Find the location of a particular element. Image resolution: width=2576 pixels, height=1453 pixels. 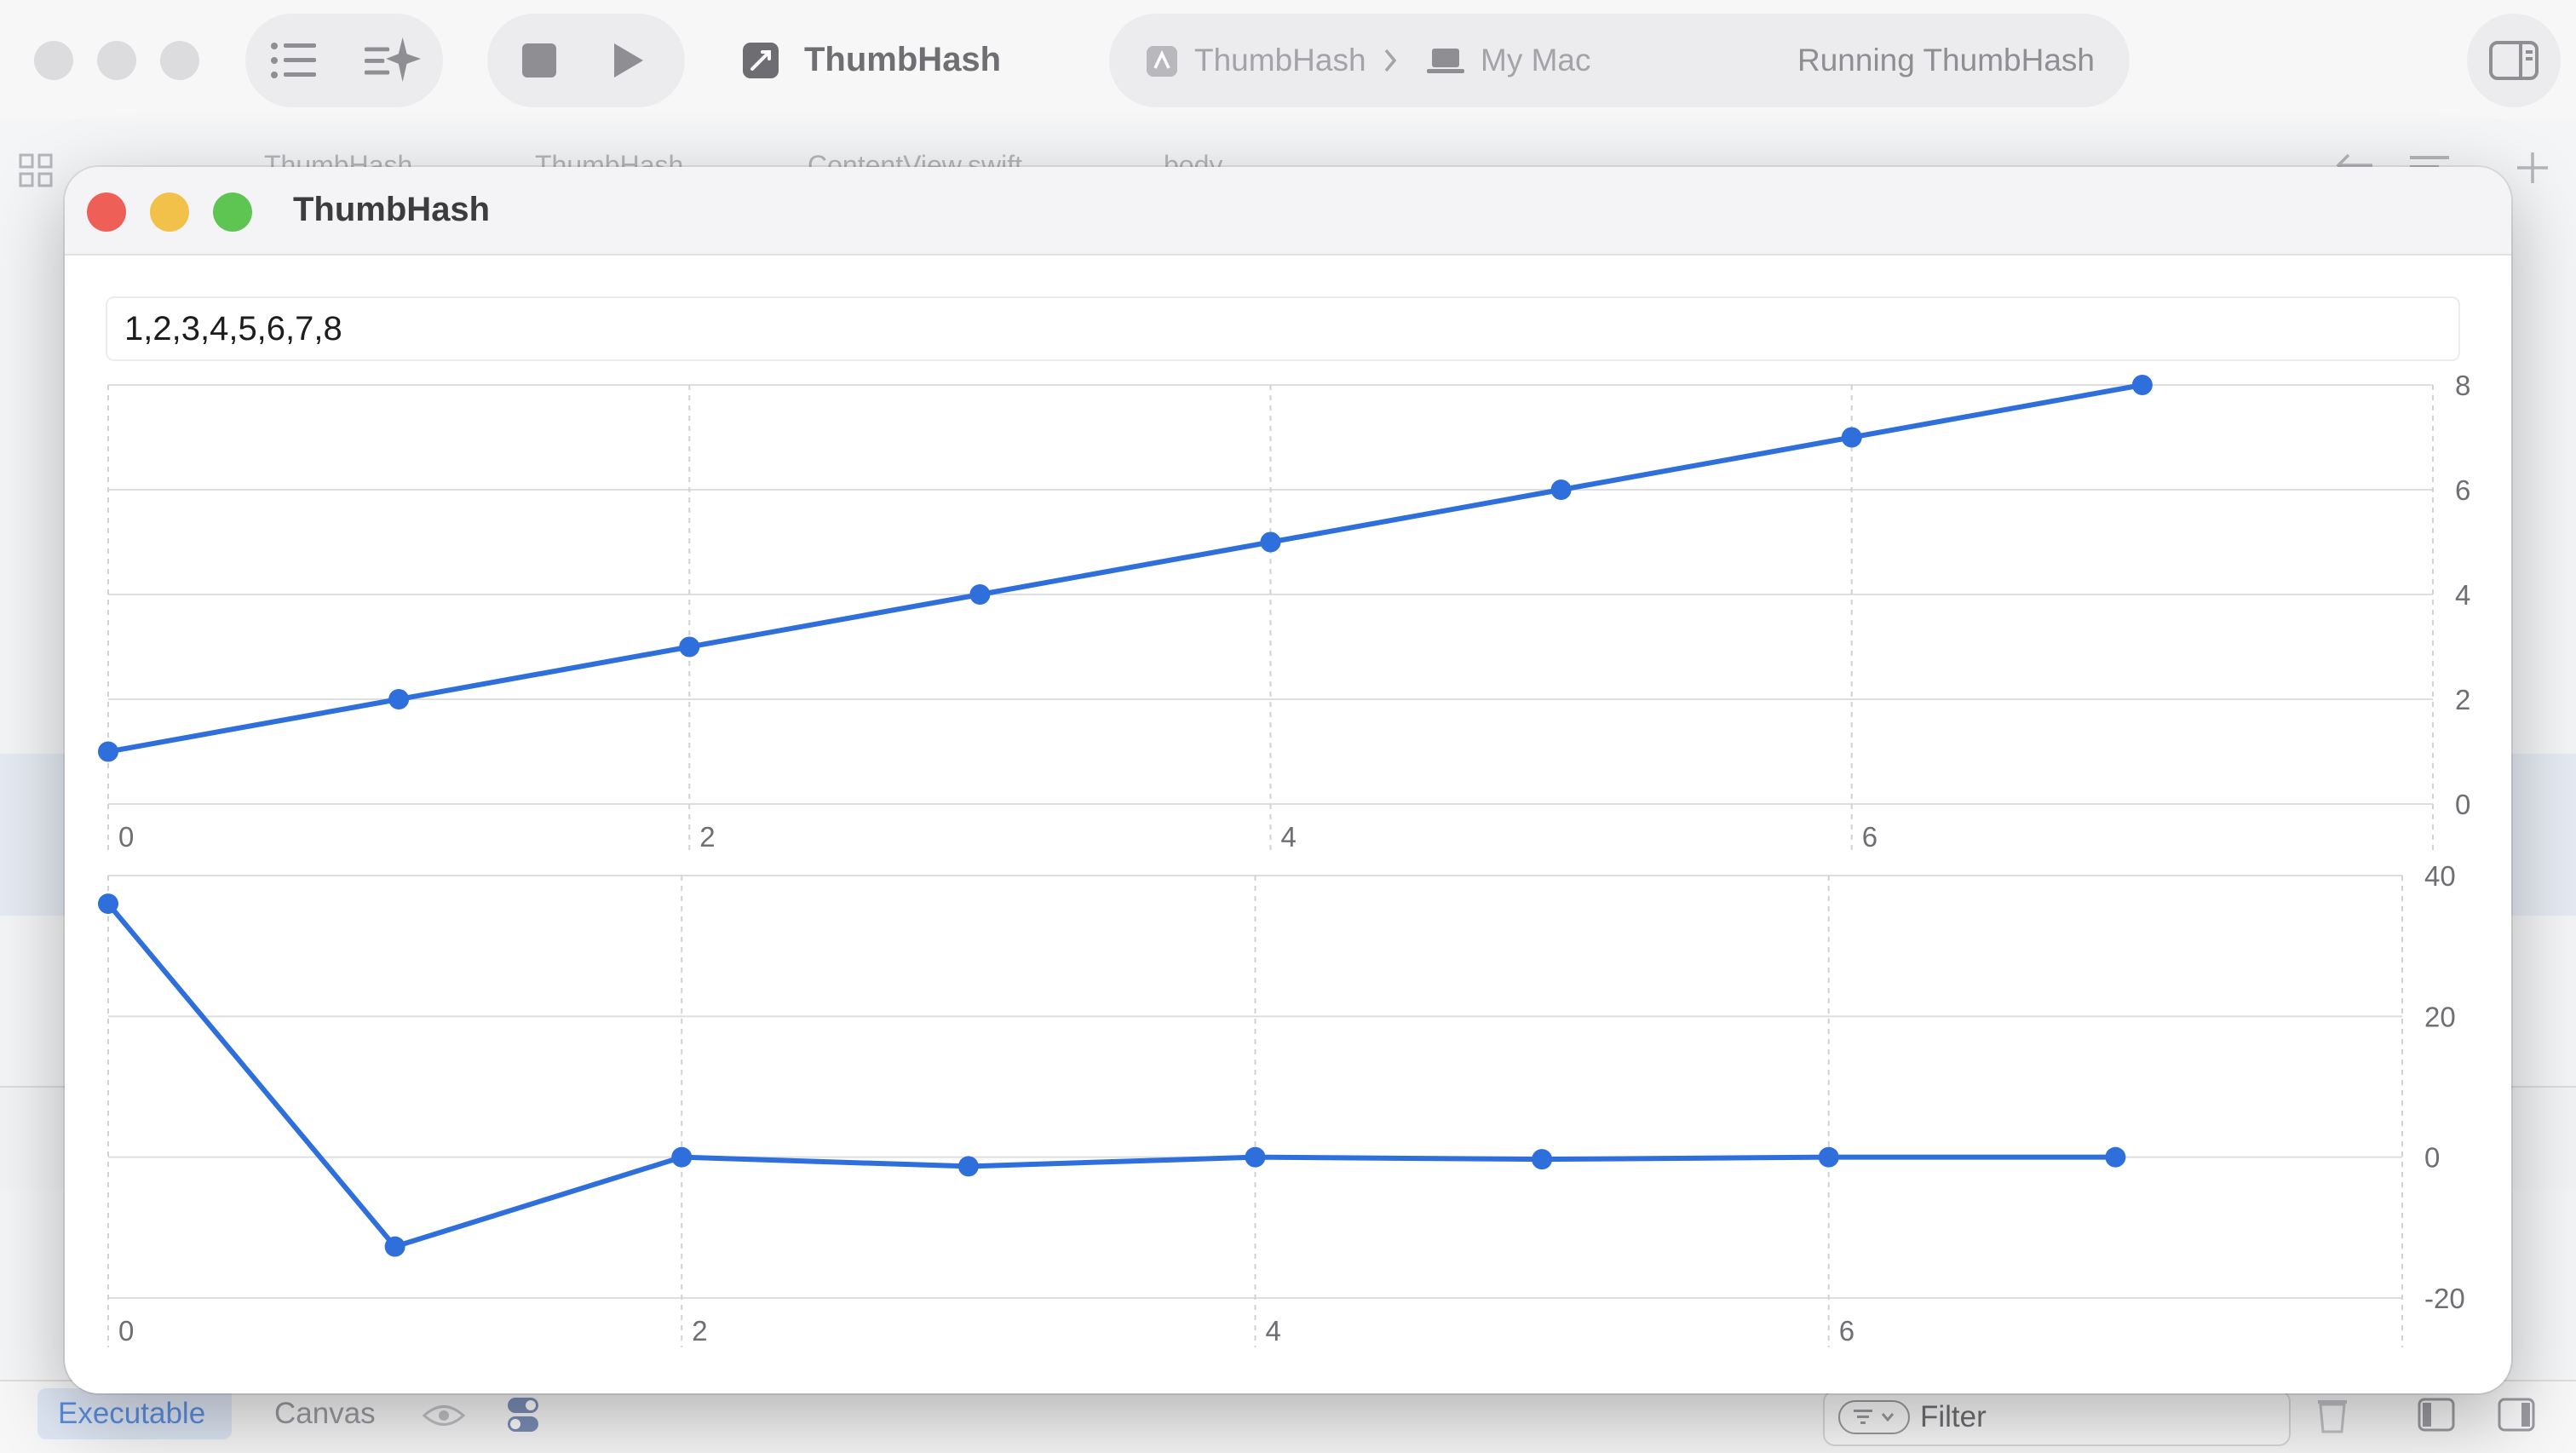

grid-icon is located at coordinates (36, 170).